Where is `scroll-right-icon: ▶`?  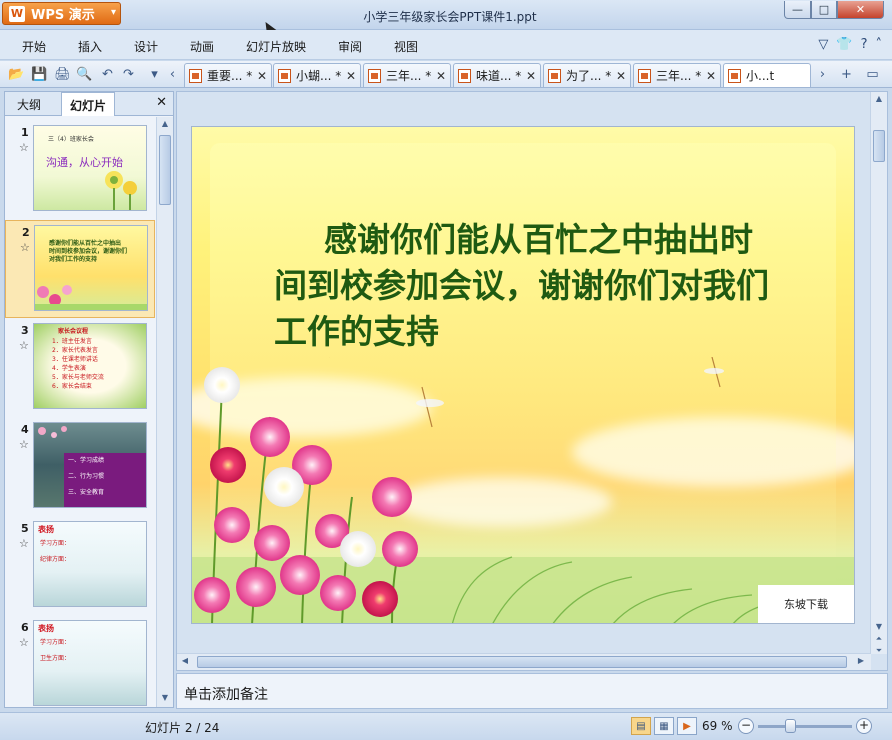
scroll-right-icon: ▶ is located at coordinates (861, 662).